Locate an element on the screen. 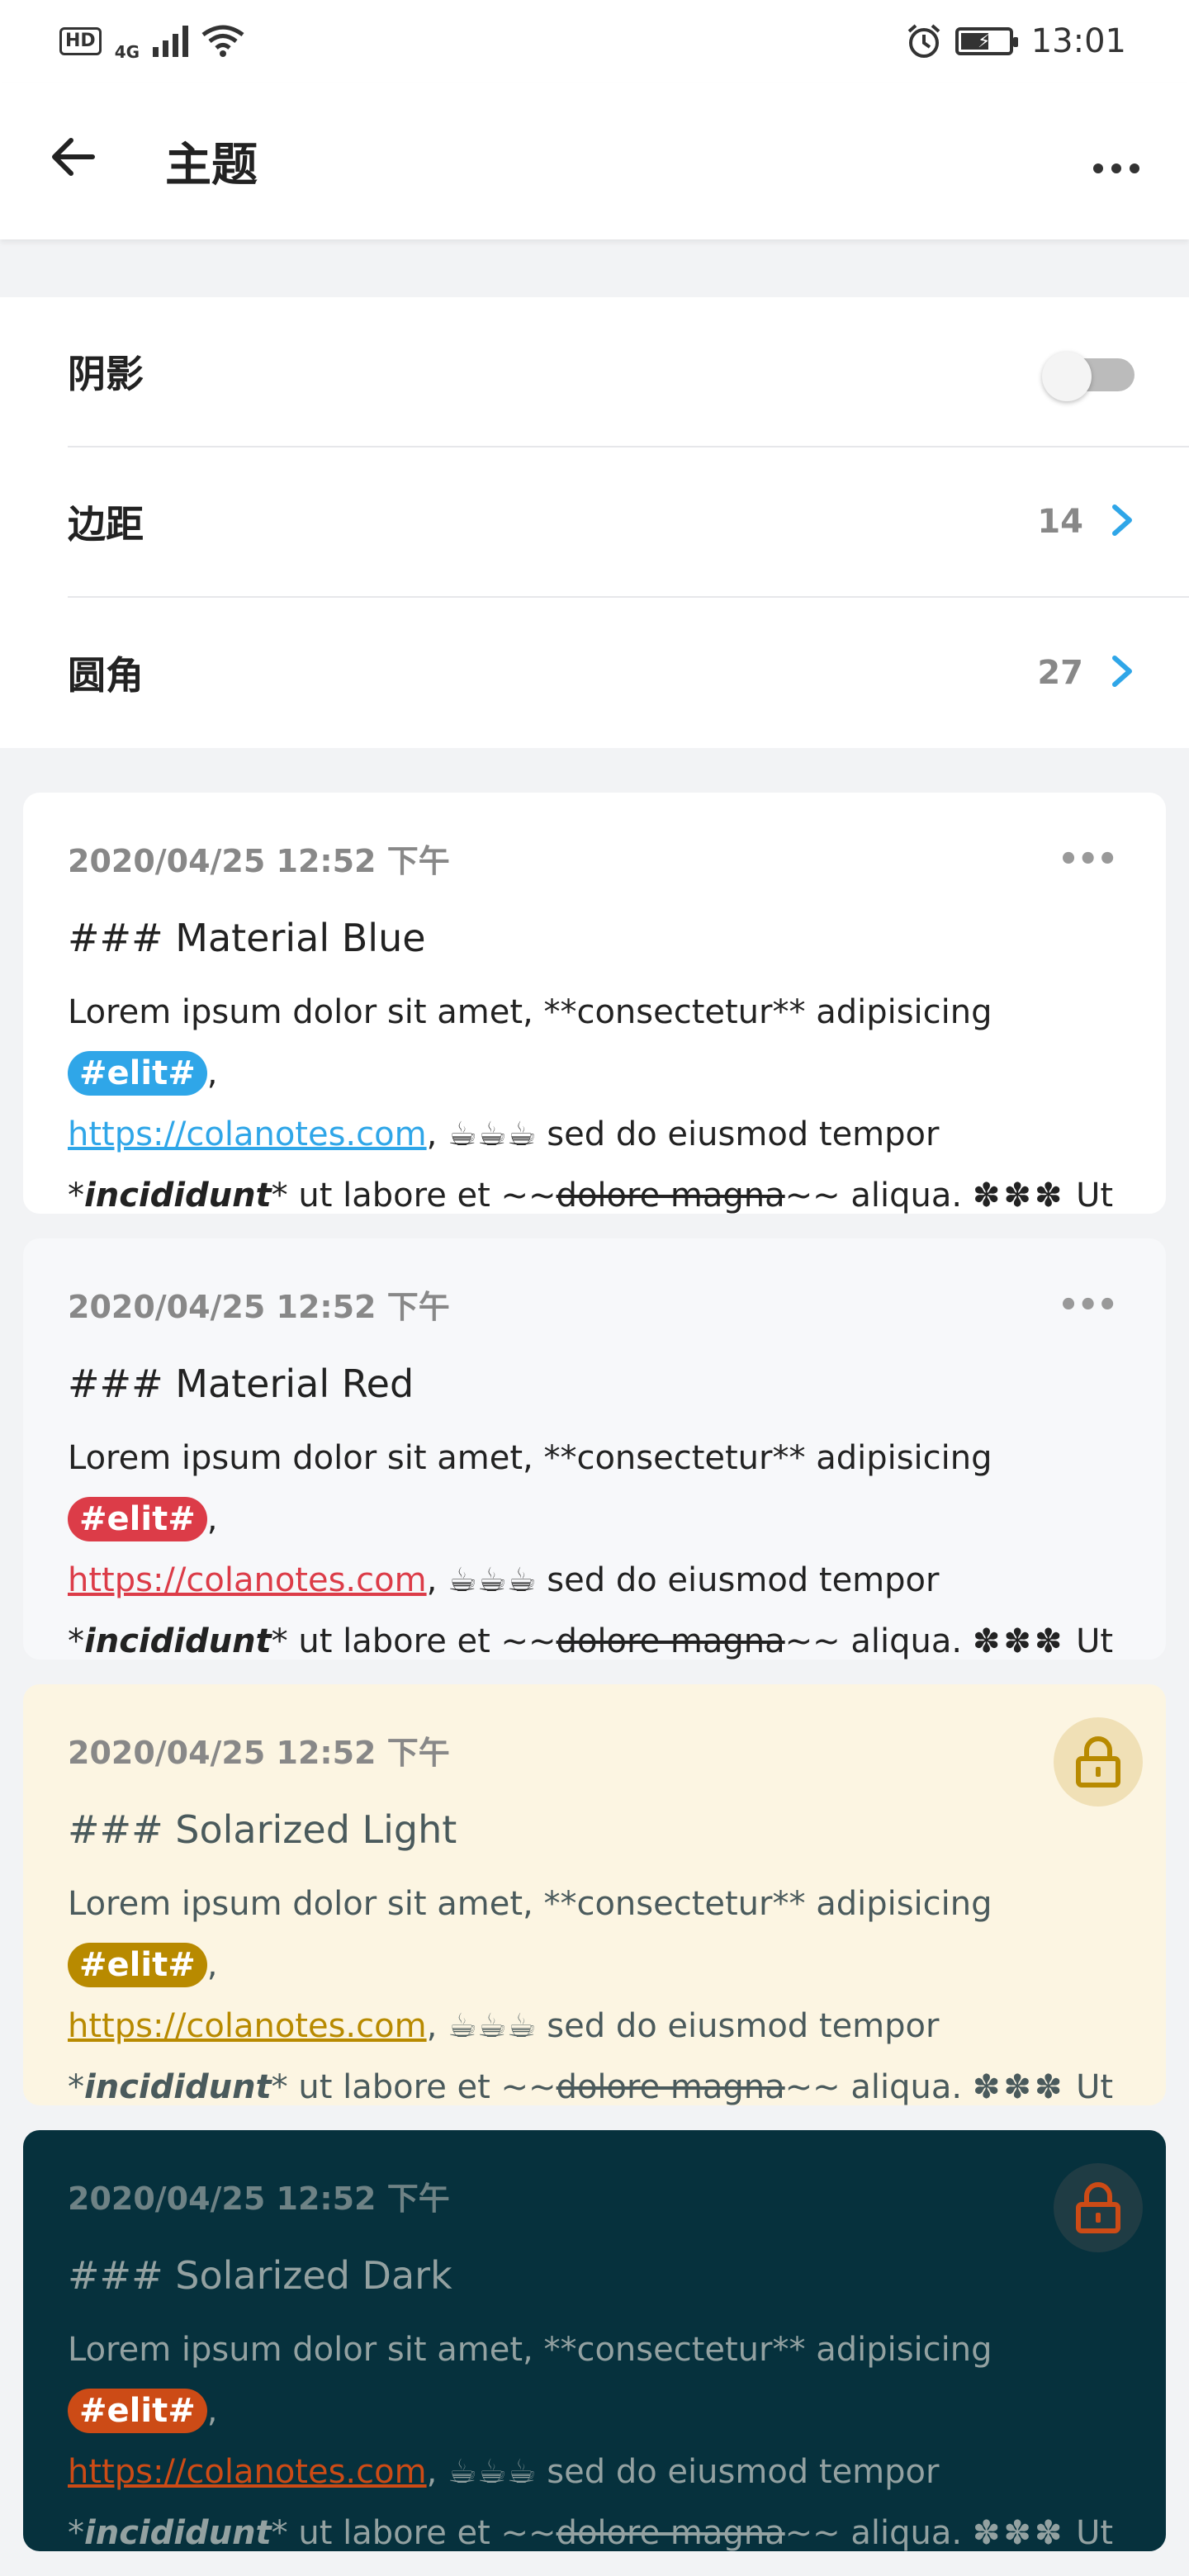 This screenshot has height=2576, width=1189. setting-radius-value: 27 is located at coordinates (1060, 673).